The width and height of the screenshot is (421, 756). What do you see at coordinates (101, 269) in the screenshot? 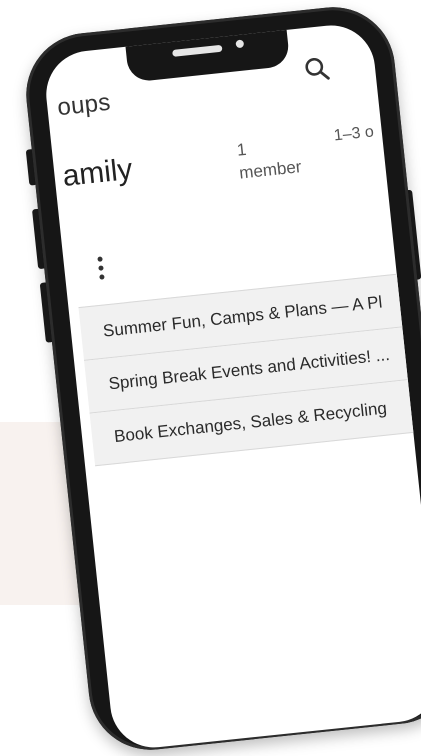
I see `more-vertical-icon` at bounding box center [101, 269].